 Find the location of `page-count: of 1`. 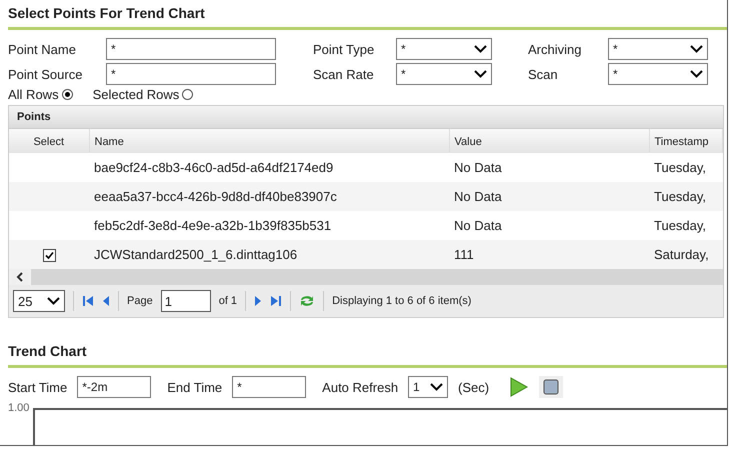

page-count: of 1 is located at coordinates (228, 301).